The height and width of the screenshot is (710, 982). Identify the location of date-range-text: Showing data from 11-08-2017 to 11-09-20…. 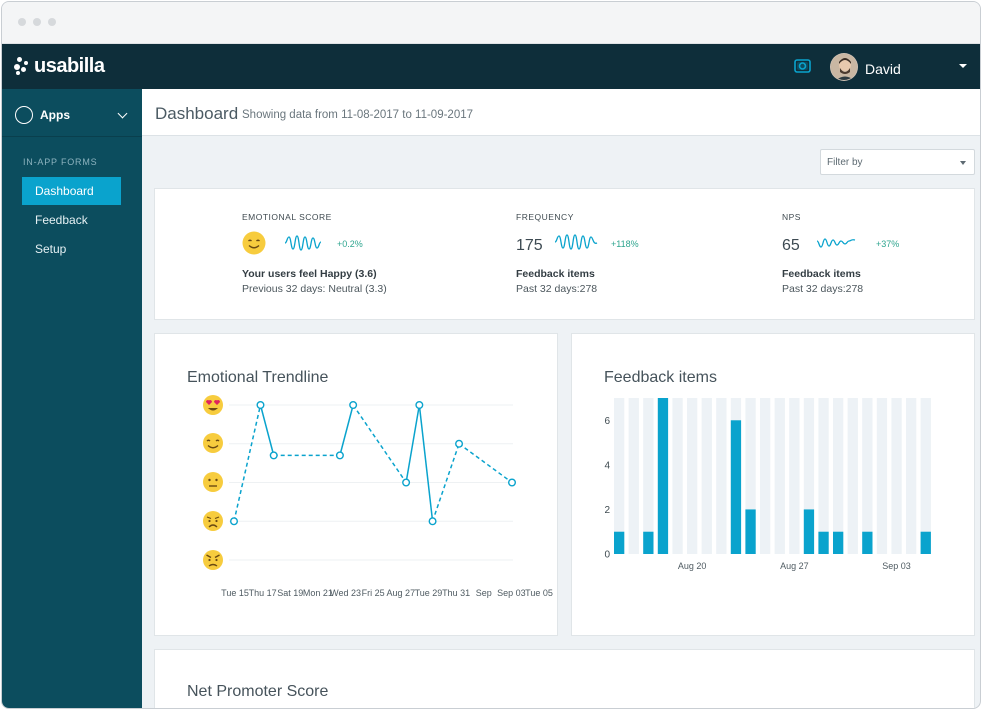
(358, 115).